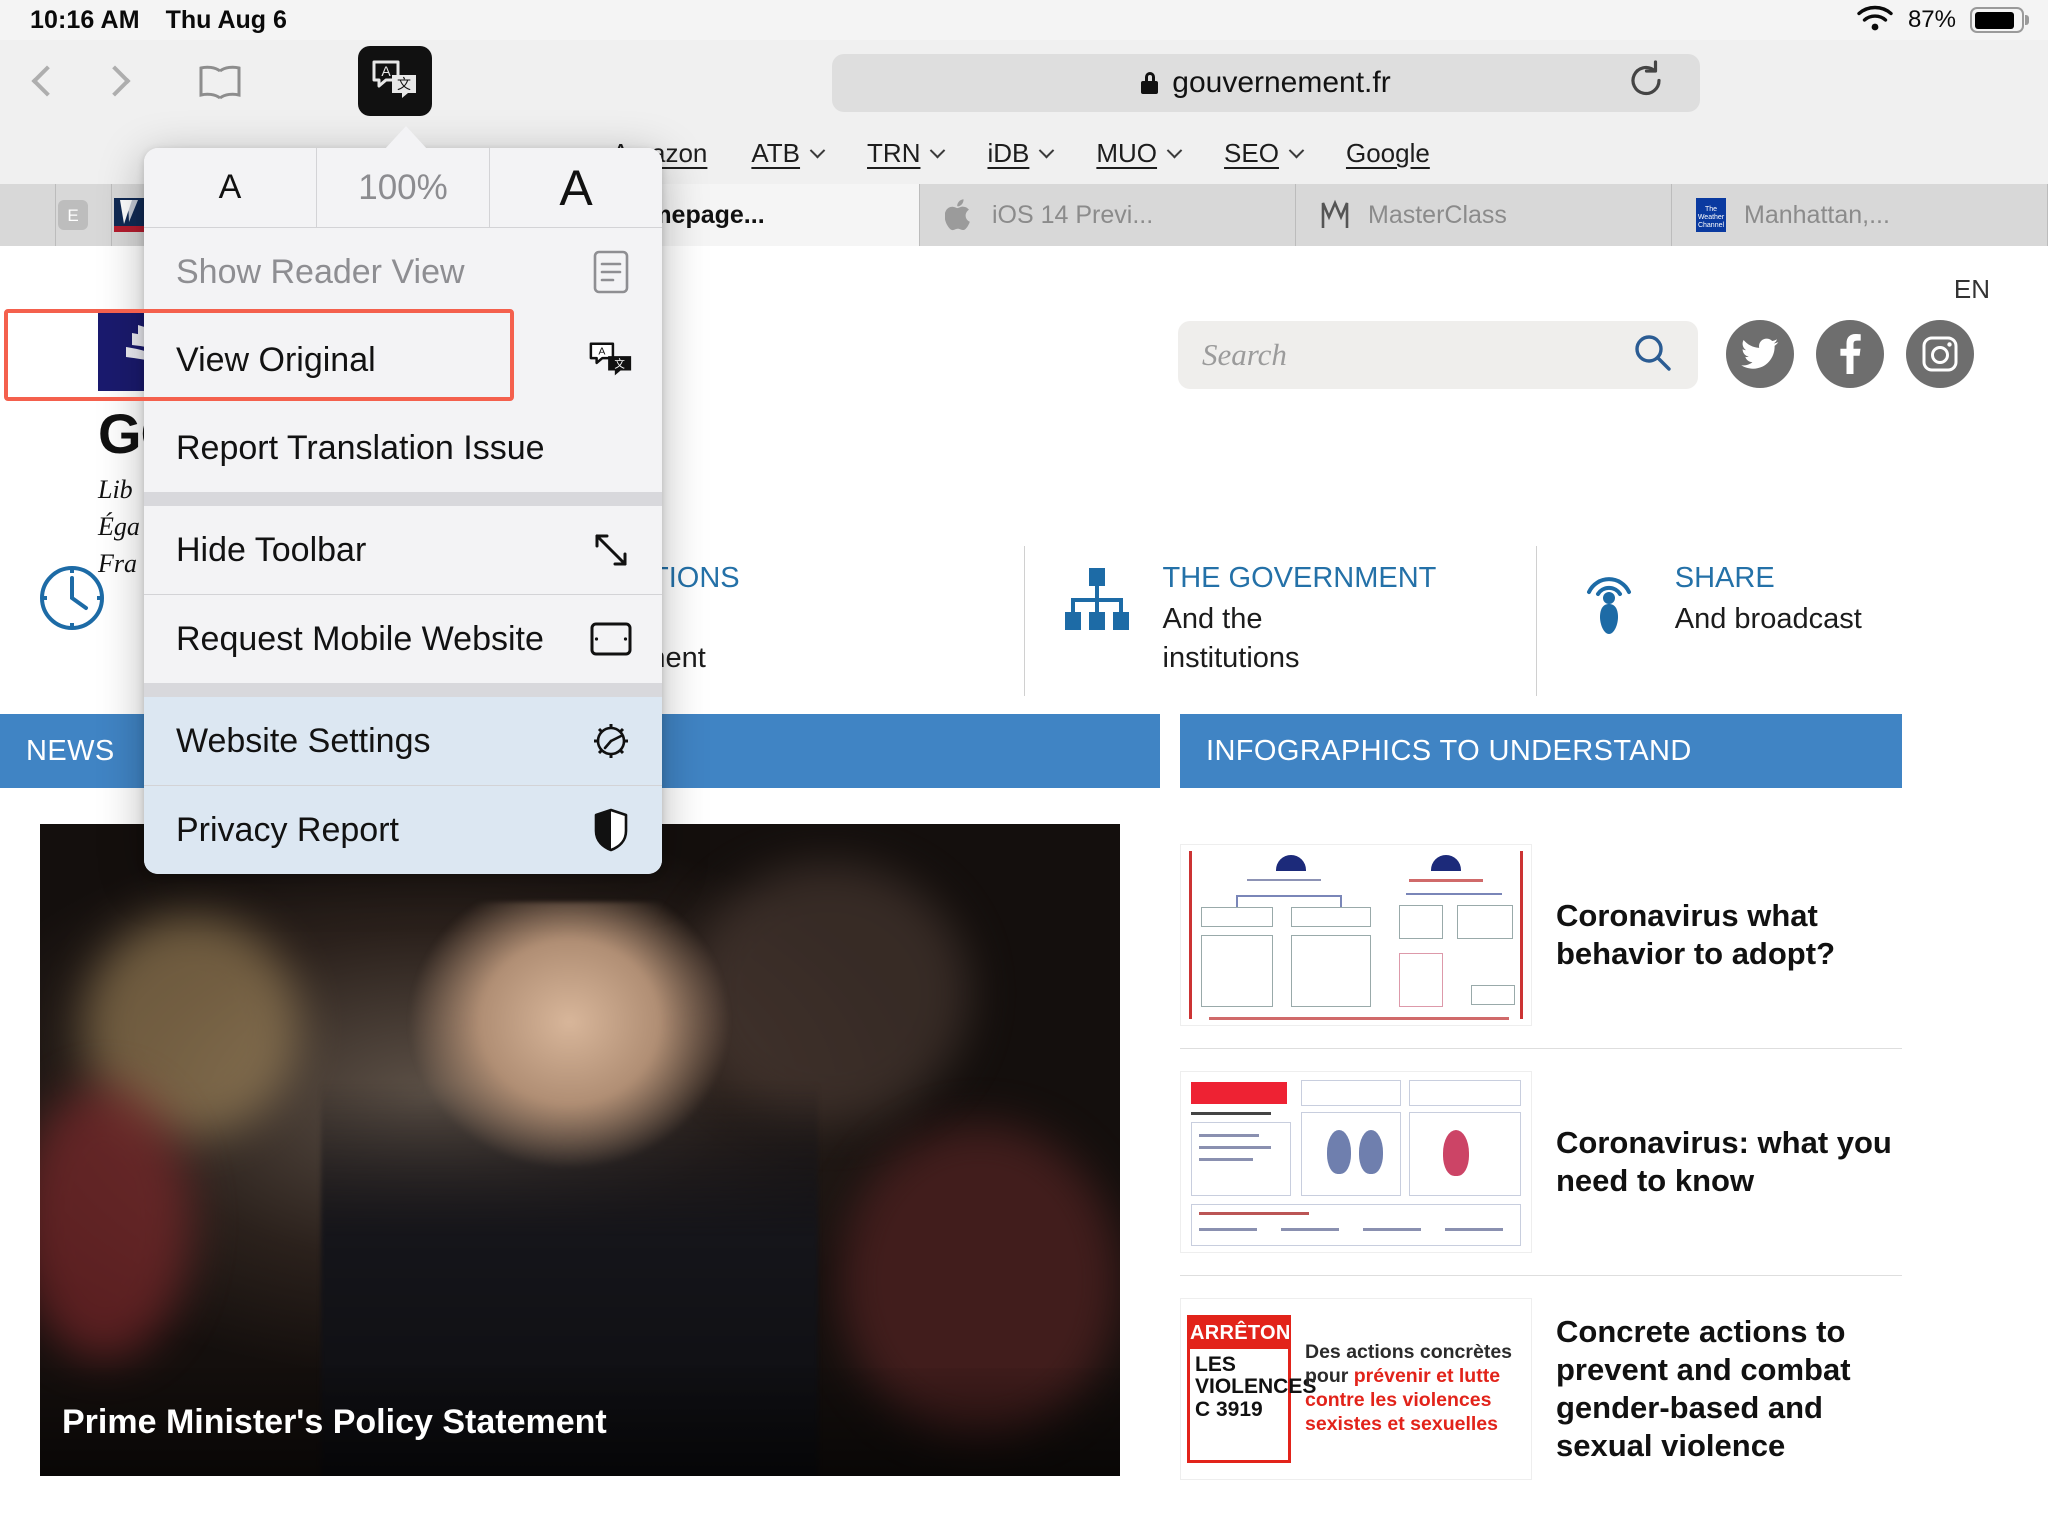 Image resolution: width=2048 pixels, height=1536 pixels. What do you see at coordinates (276, 359) in the screenshot?
I see `menu-item-label: View Original` at bounding box center [276, 359].